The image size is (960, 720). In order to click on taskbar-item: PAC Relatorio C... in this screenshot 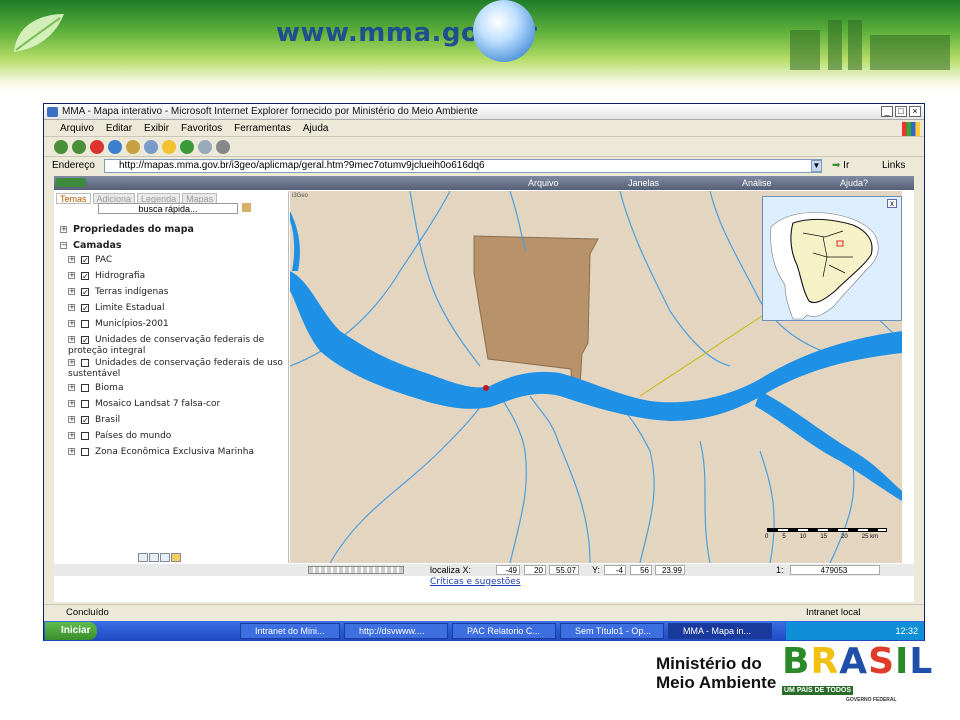, I will do `click(504, 631)`.